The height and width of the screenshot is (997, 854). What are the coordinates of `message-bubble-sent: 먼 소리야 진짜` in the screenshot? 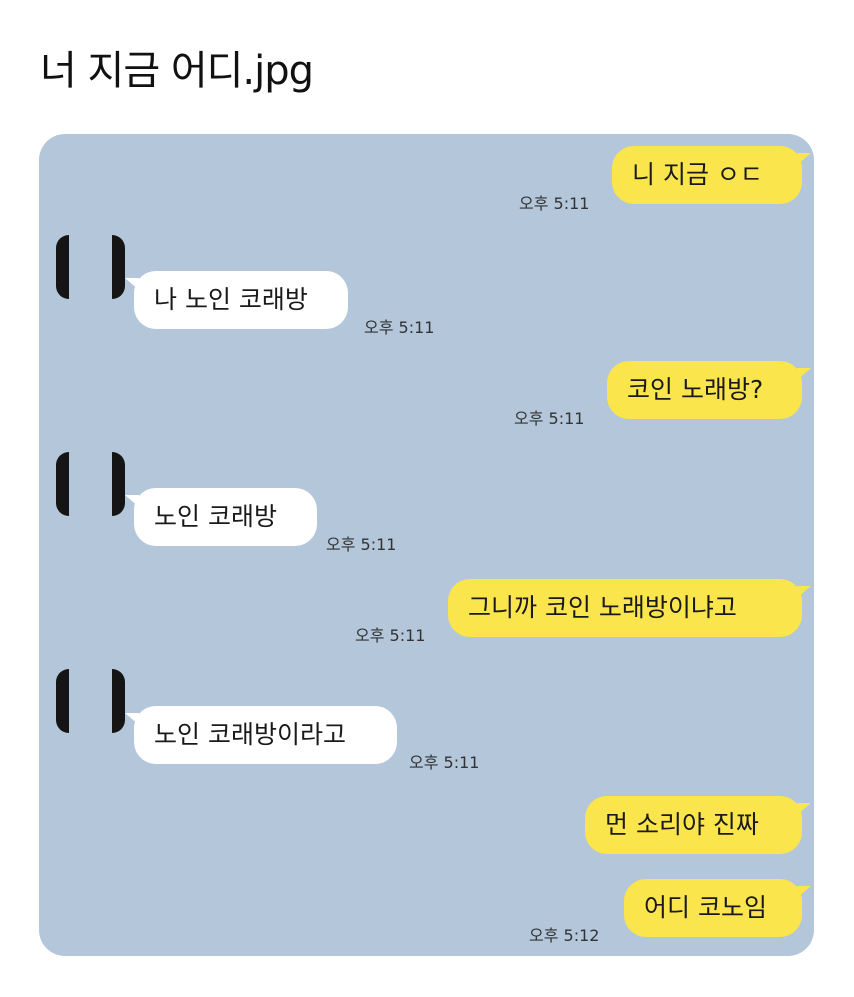 It's located at (698, 825).